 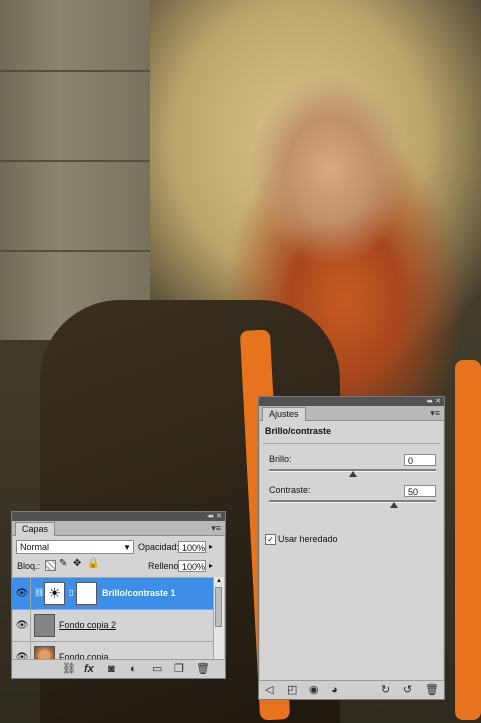 What do you see at coordinates (280, 459) in the screenshot?
I see `brightness-label: Brillo:` at bounding box center [280, 459].